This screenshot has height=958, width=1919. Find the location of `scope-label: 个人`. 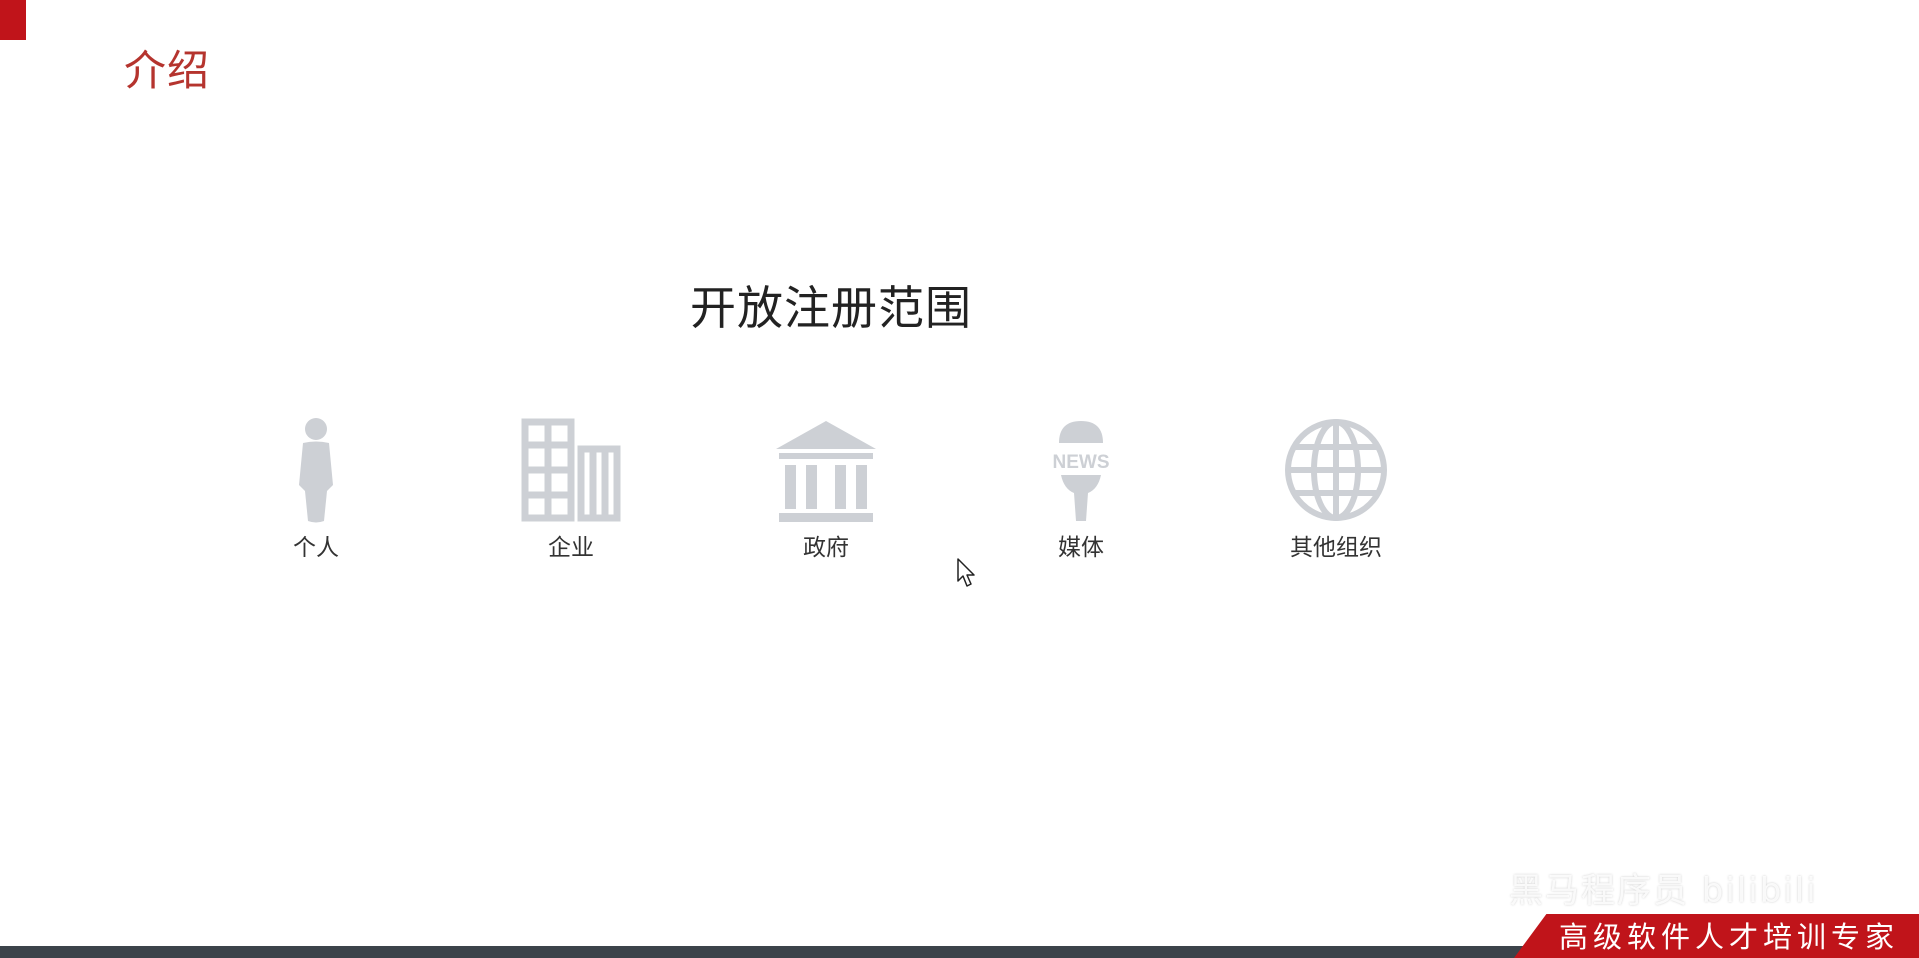

scope-label: 个人 is located at coordinates (316, 548).